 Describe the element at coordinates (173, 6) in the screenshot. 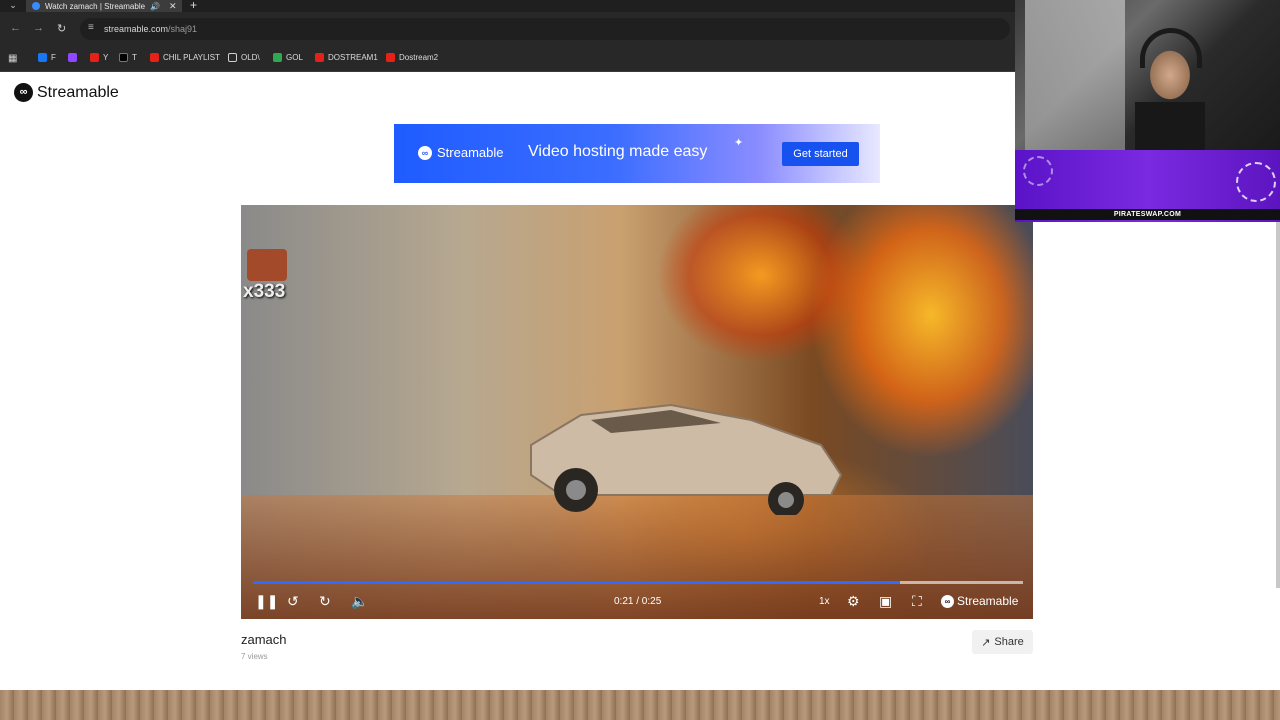

I see `close-icon: ✕` at that location.